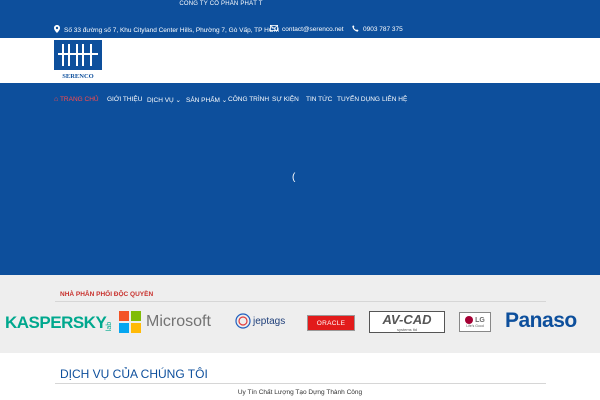  What do you see at coordinates (243, 321) in the screenshot?
I see `jeptags-icon` at bounding box center [243, 321].